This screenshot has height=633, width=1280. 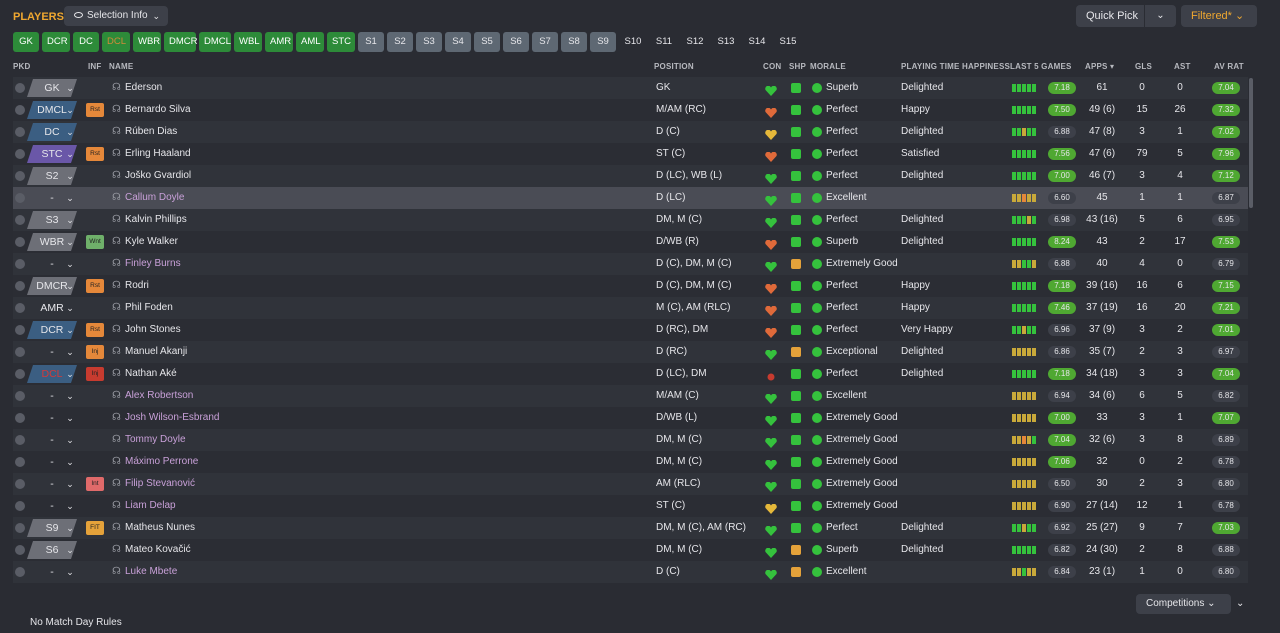 I want to click on player-name: Matheus Nunes, so click(x=160, y=528).